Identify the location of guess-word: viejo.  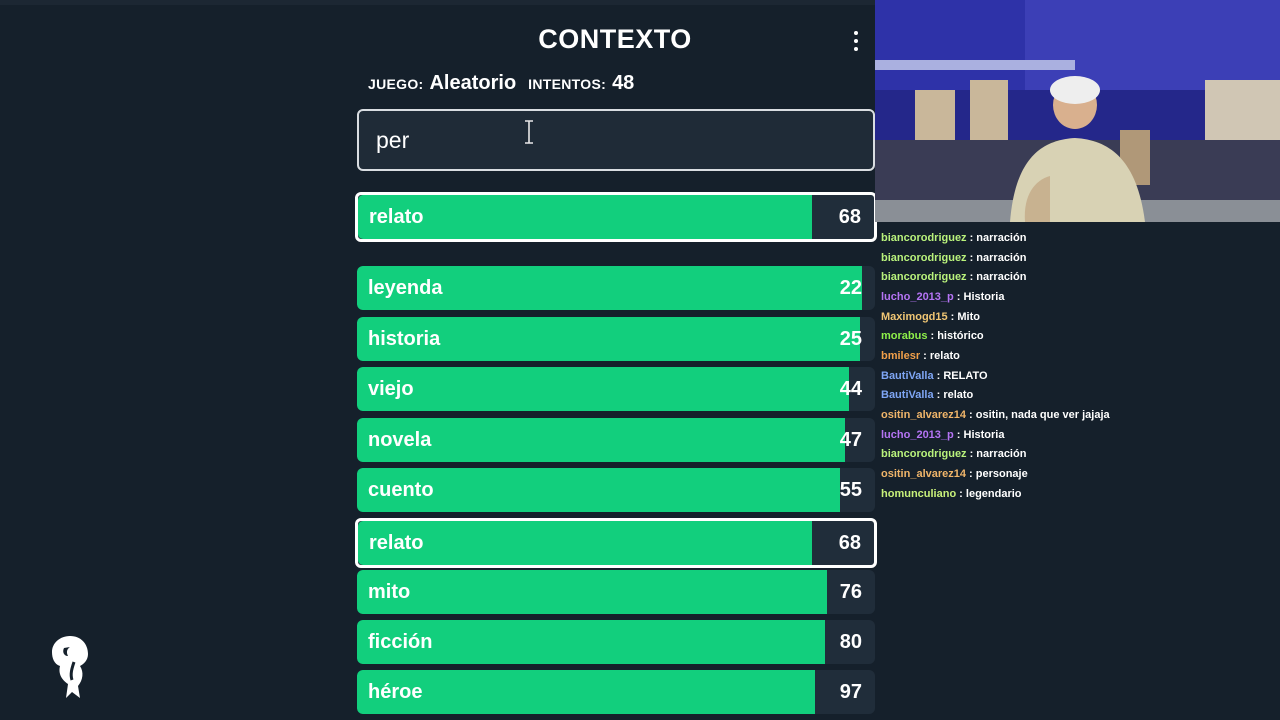
(391, 388).